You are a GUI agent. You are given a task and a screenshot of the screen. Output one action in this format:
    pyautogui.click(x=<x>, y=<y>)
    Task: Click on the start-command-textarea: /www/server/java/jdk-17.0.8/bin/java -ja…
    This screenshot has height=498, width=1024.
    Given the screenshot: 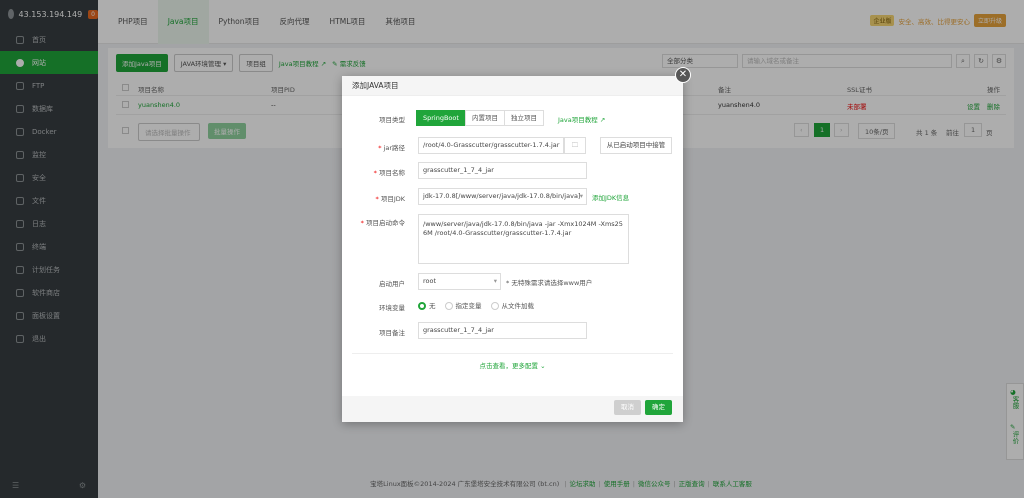 What is the action you would take?
    pyautogui.click(x=523, y=239)
    